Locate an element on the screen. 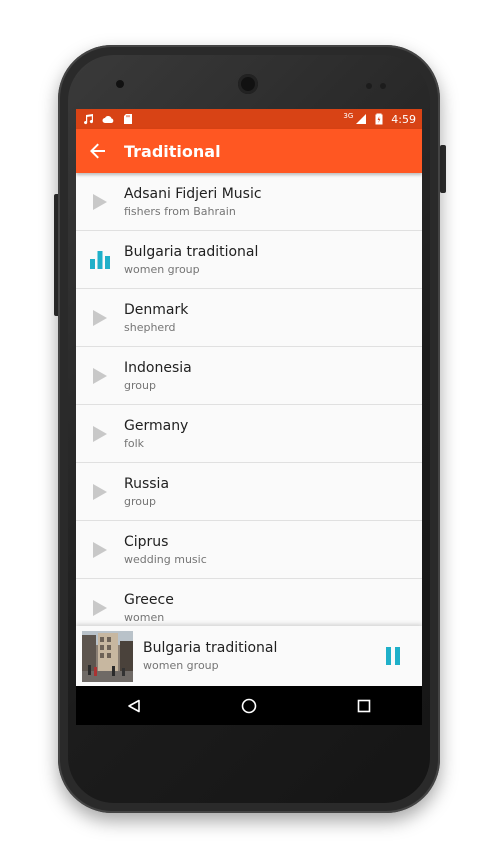  equalizer-icon is located at coordinates (100, 259).